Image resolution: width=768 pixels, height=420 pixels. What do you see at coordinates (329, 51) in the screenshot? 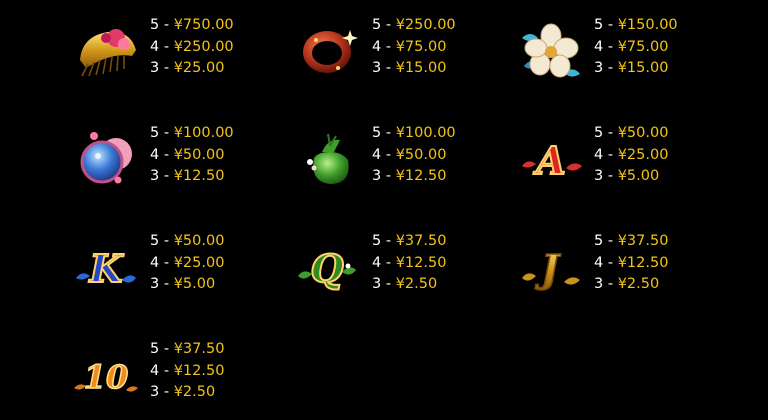
I see `ring-icon` at bounding box center [329, 51].